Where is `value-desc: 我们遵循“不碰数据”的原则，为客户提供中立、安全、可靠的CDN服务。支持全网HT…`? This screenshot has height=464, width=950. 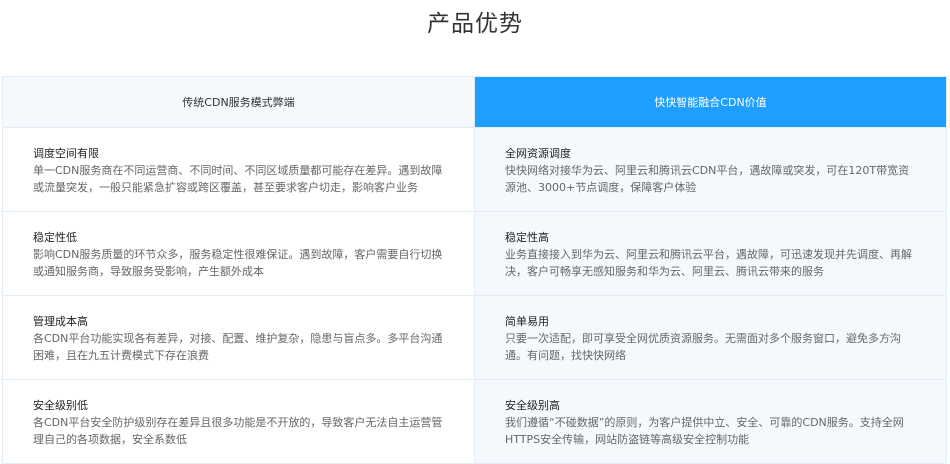
value-desc: 我们遵循“不碰数据”的原则，为客户提供中立、安全、可靠的CDN服务。支持全网HT… is located at coordinates (704, 431).